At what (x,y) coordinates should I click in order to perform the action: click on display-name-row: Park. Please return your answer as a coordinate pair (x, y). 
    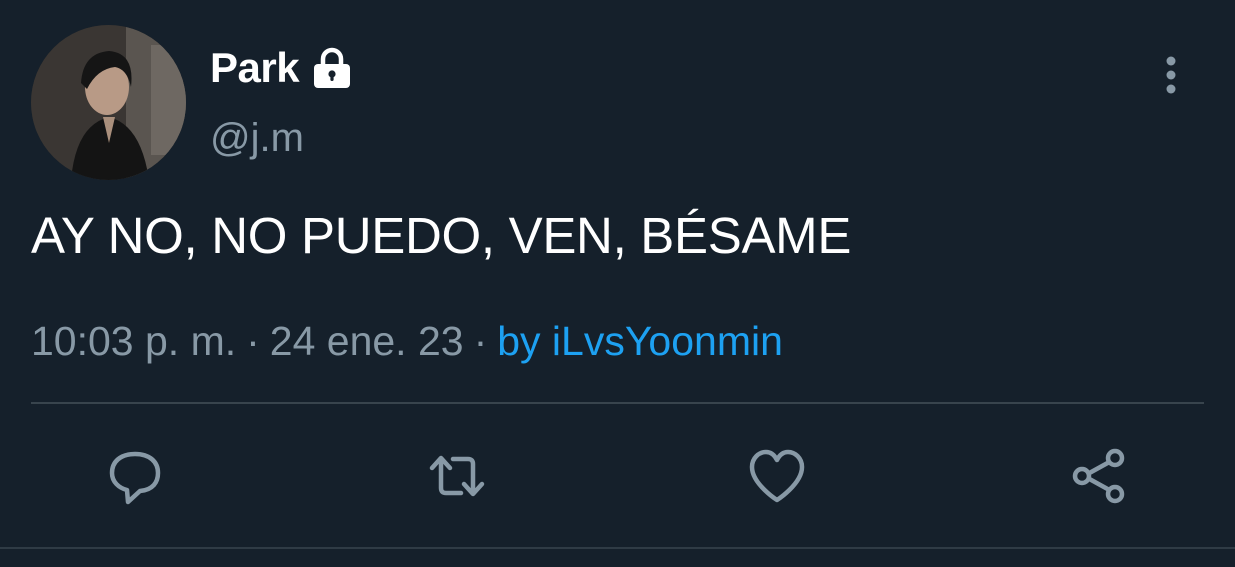
    Looking at the image, I should click on (282, 68).